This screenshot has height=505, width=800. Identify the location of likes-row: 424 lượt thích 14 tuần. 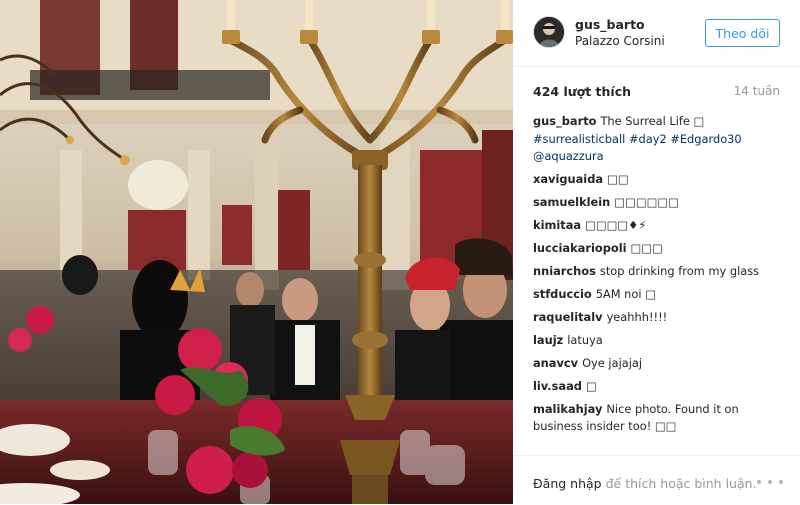
(656, 92).